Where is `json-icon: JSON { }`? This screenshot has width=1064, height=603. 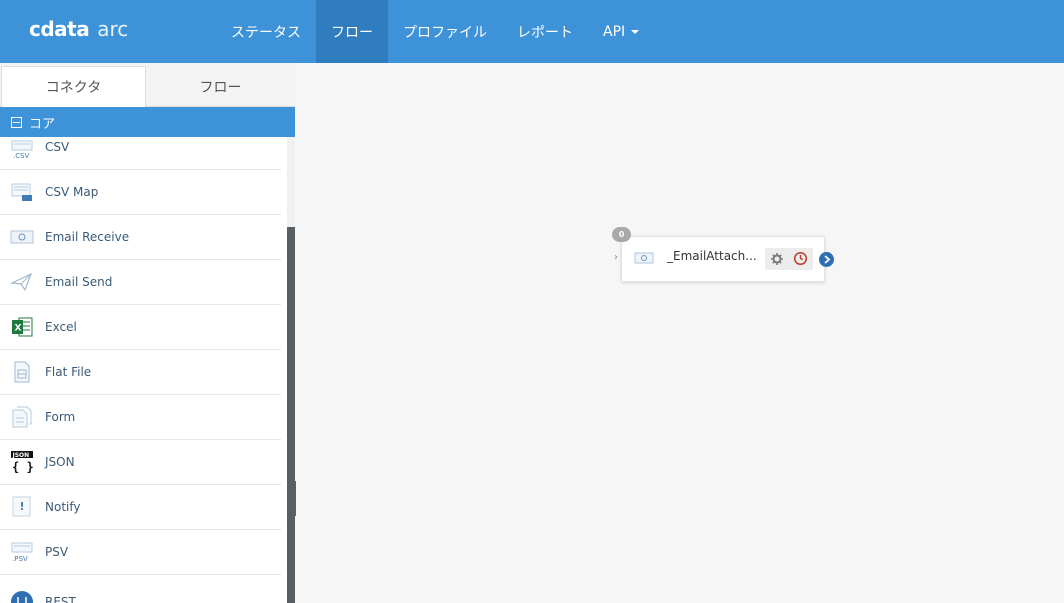
json-icon: JSON { } is located at coordinates (22, 462).